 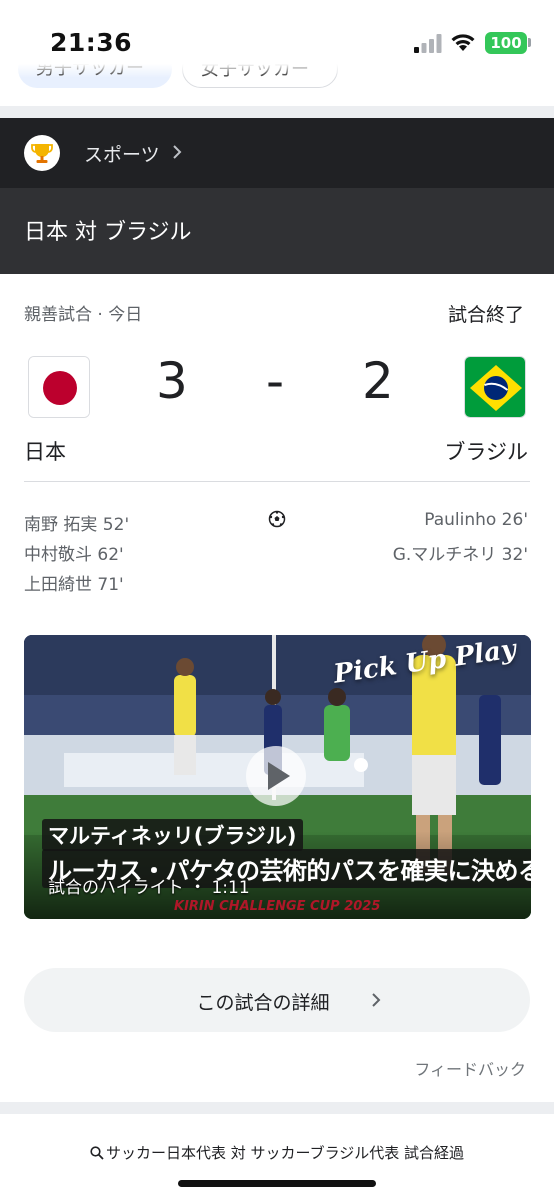 What do you see at coordinates (42, 153) in the screenshot?
I see `trophy-icon` at bounding box center [42, 153].